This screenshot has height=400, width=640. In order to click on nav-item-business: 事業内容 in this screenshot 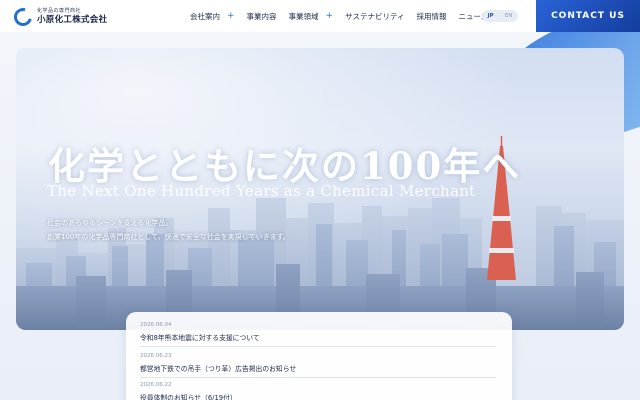, I will do `click(262, 16)`.